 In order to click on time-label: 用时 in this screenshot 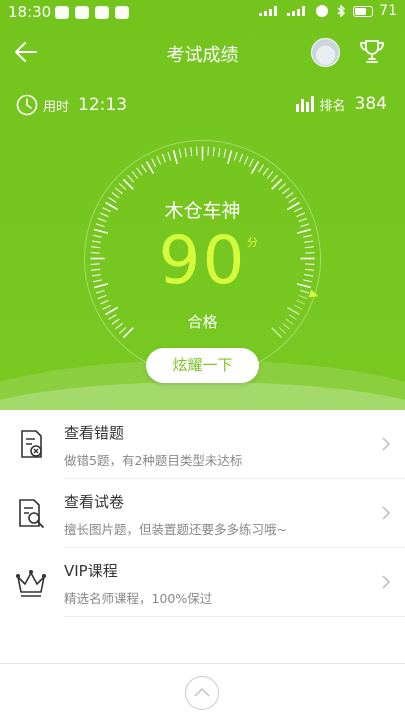, I will do `click(56, 107)`.